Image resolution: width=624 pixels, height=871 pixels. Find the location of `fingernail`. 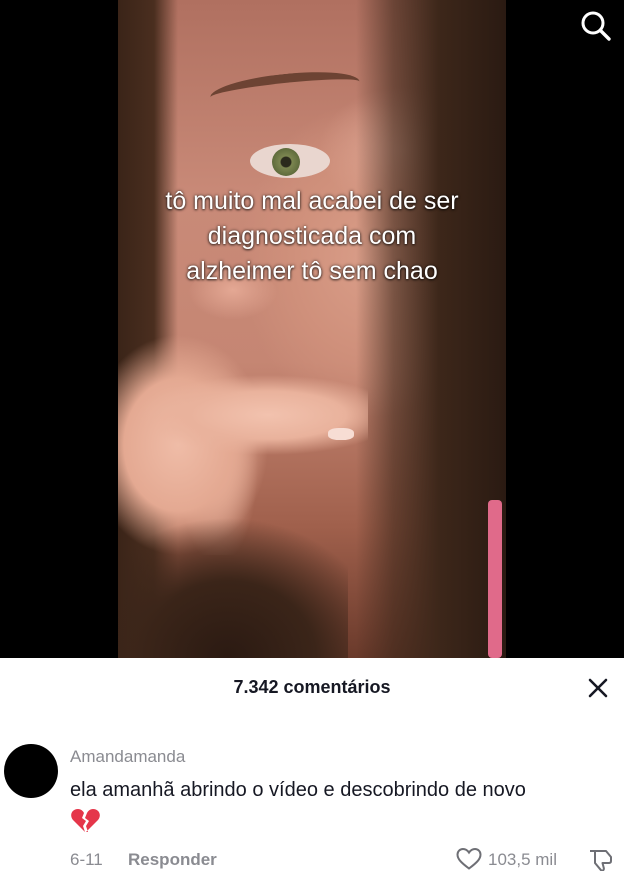

fingernail is located at coordinates (341, 434).